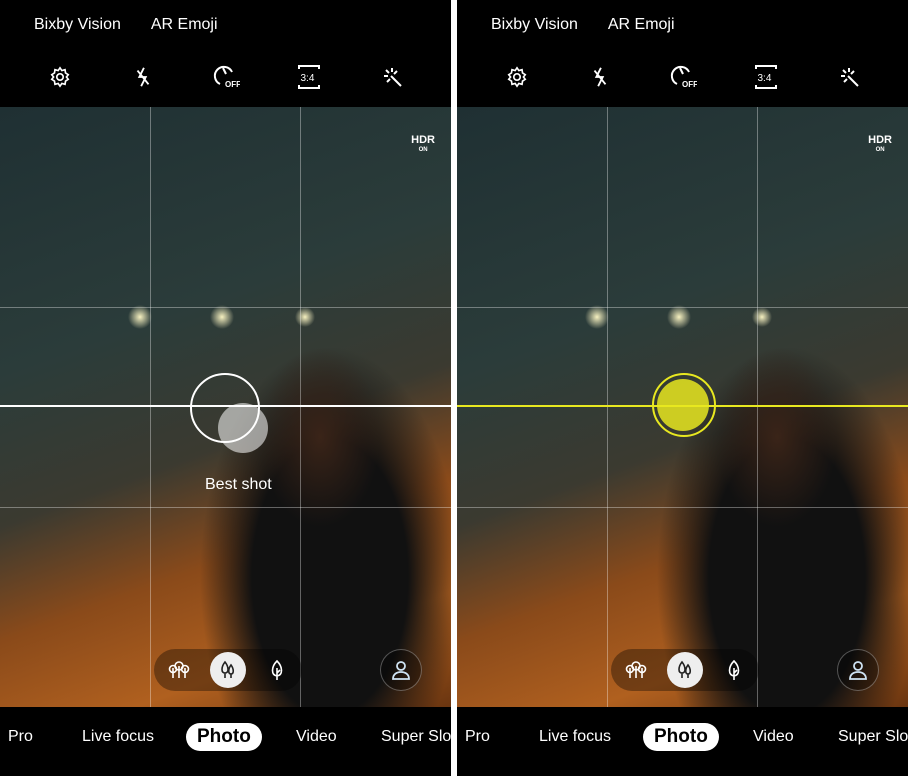  Describe the element at coordinates (238, 484) in the screenshot. I see `best-shot-label: Best shot` at that location.